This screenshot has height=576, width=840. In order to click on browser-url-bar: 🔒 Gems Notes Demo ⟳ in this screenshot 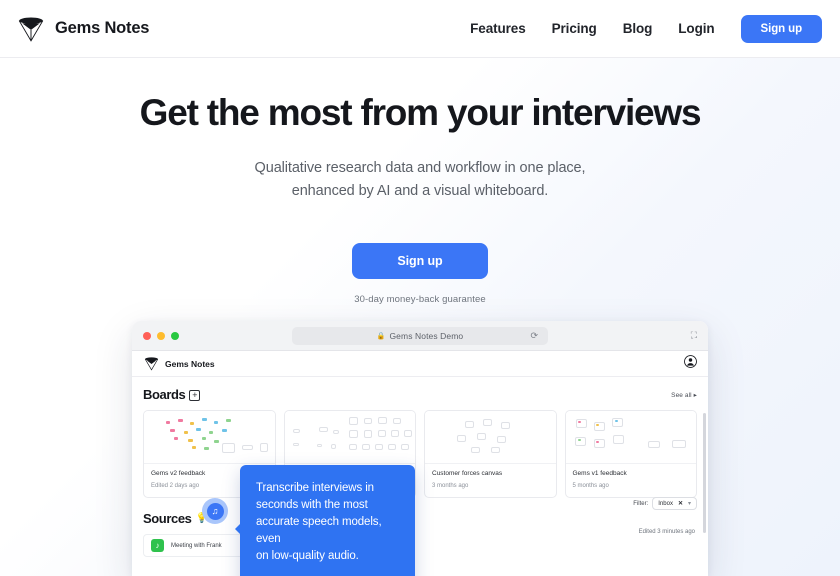, I will do `click(420, 335)`.